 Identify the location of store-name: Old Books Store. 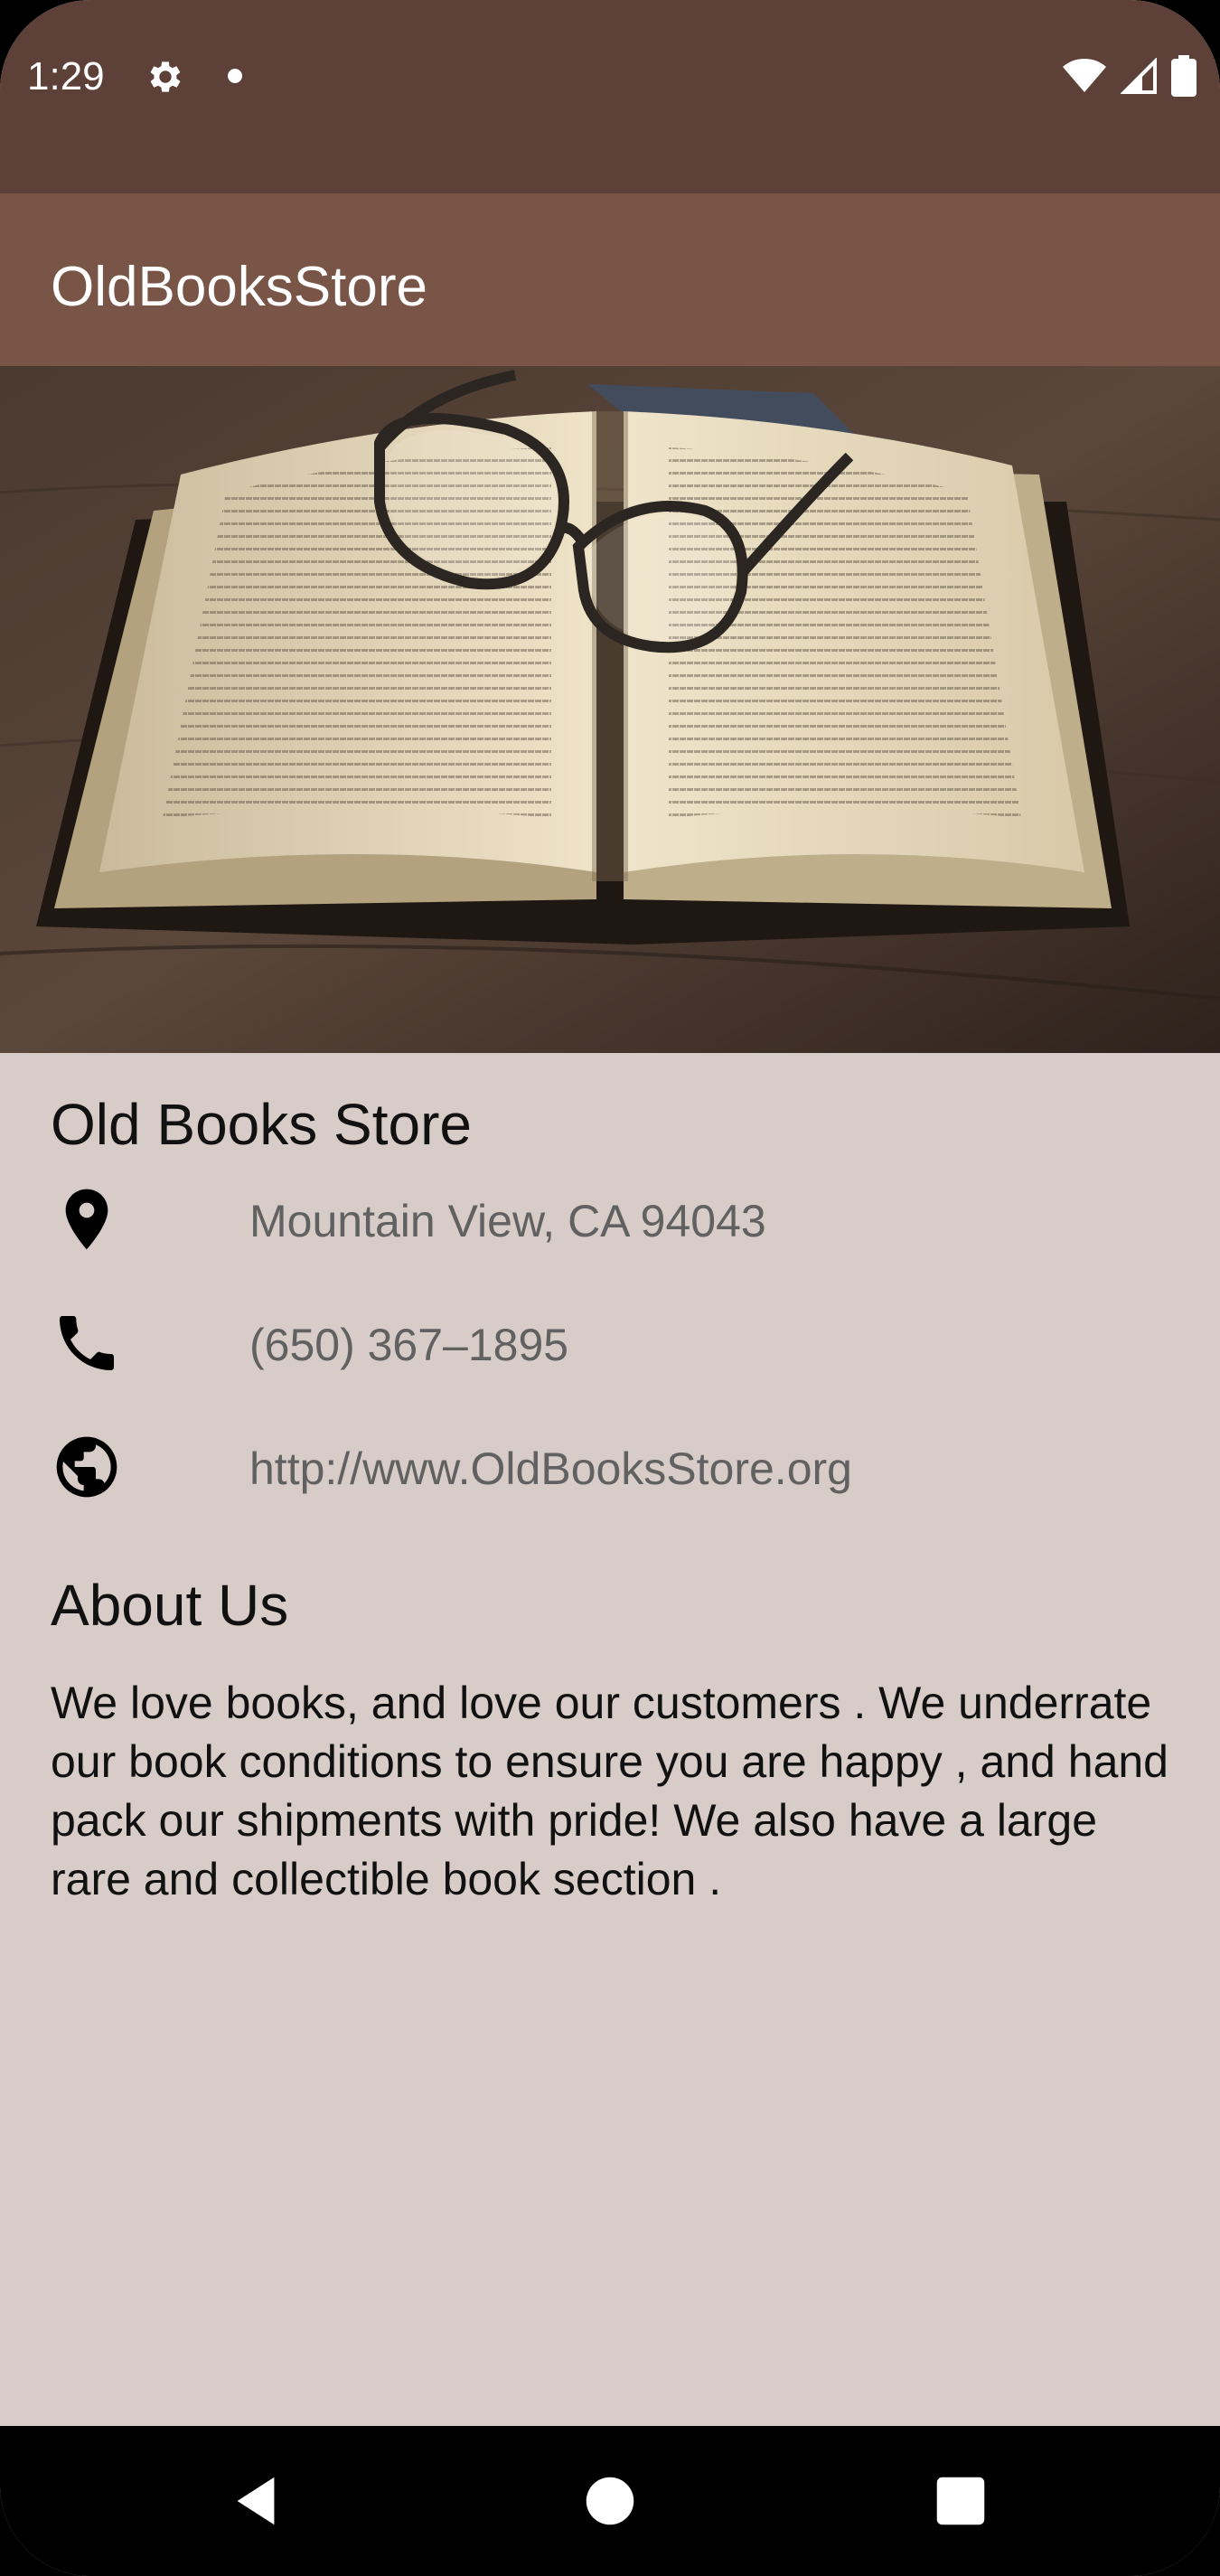
(261, 1124).